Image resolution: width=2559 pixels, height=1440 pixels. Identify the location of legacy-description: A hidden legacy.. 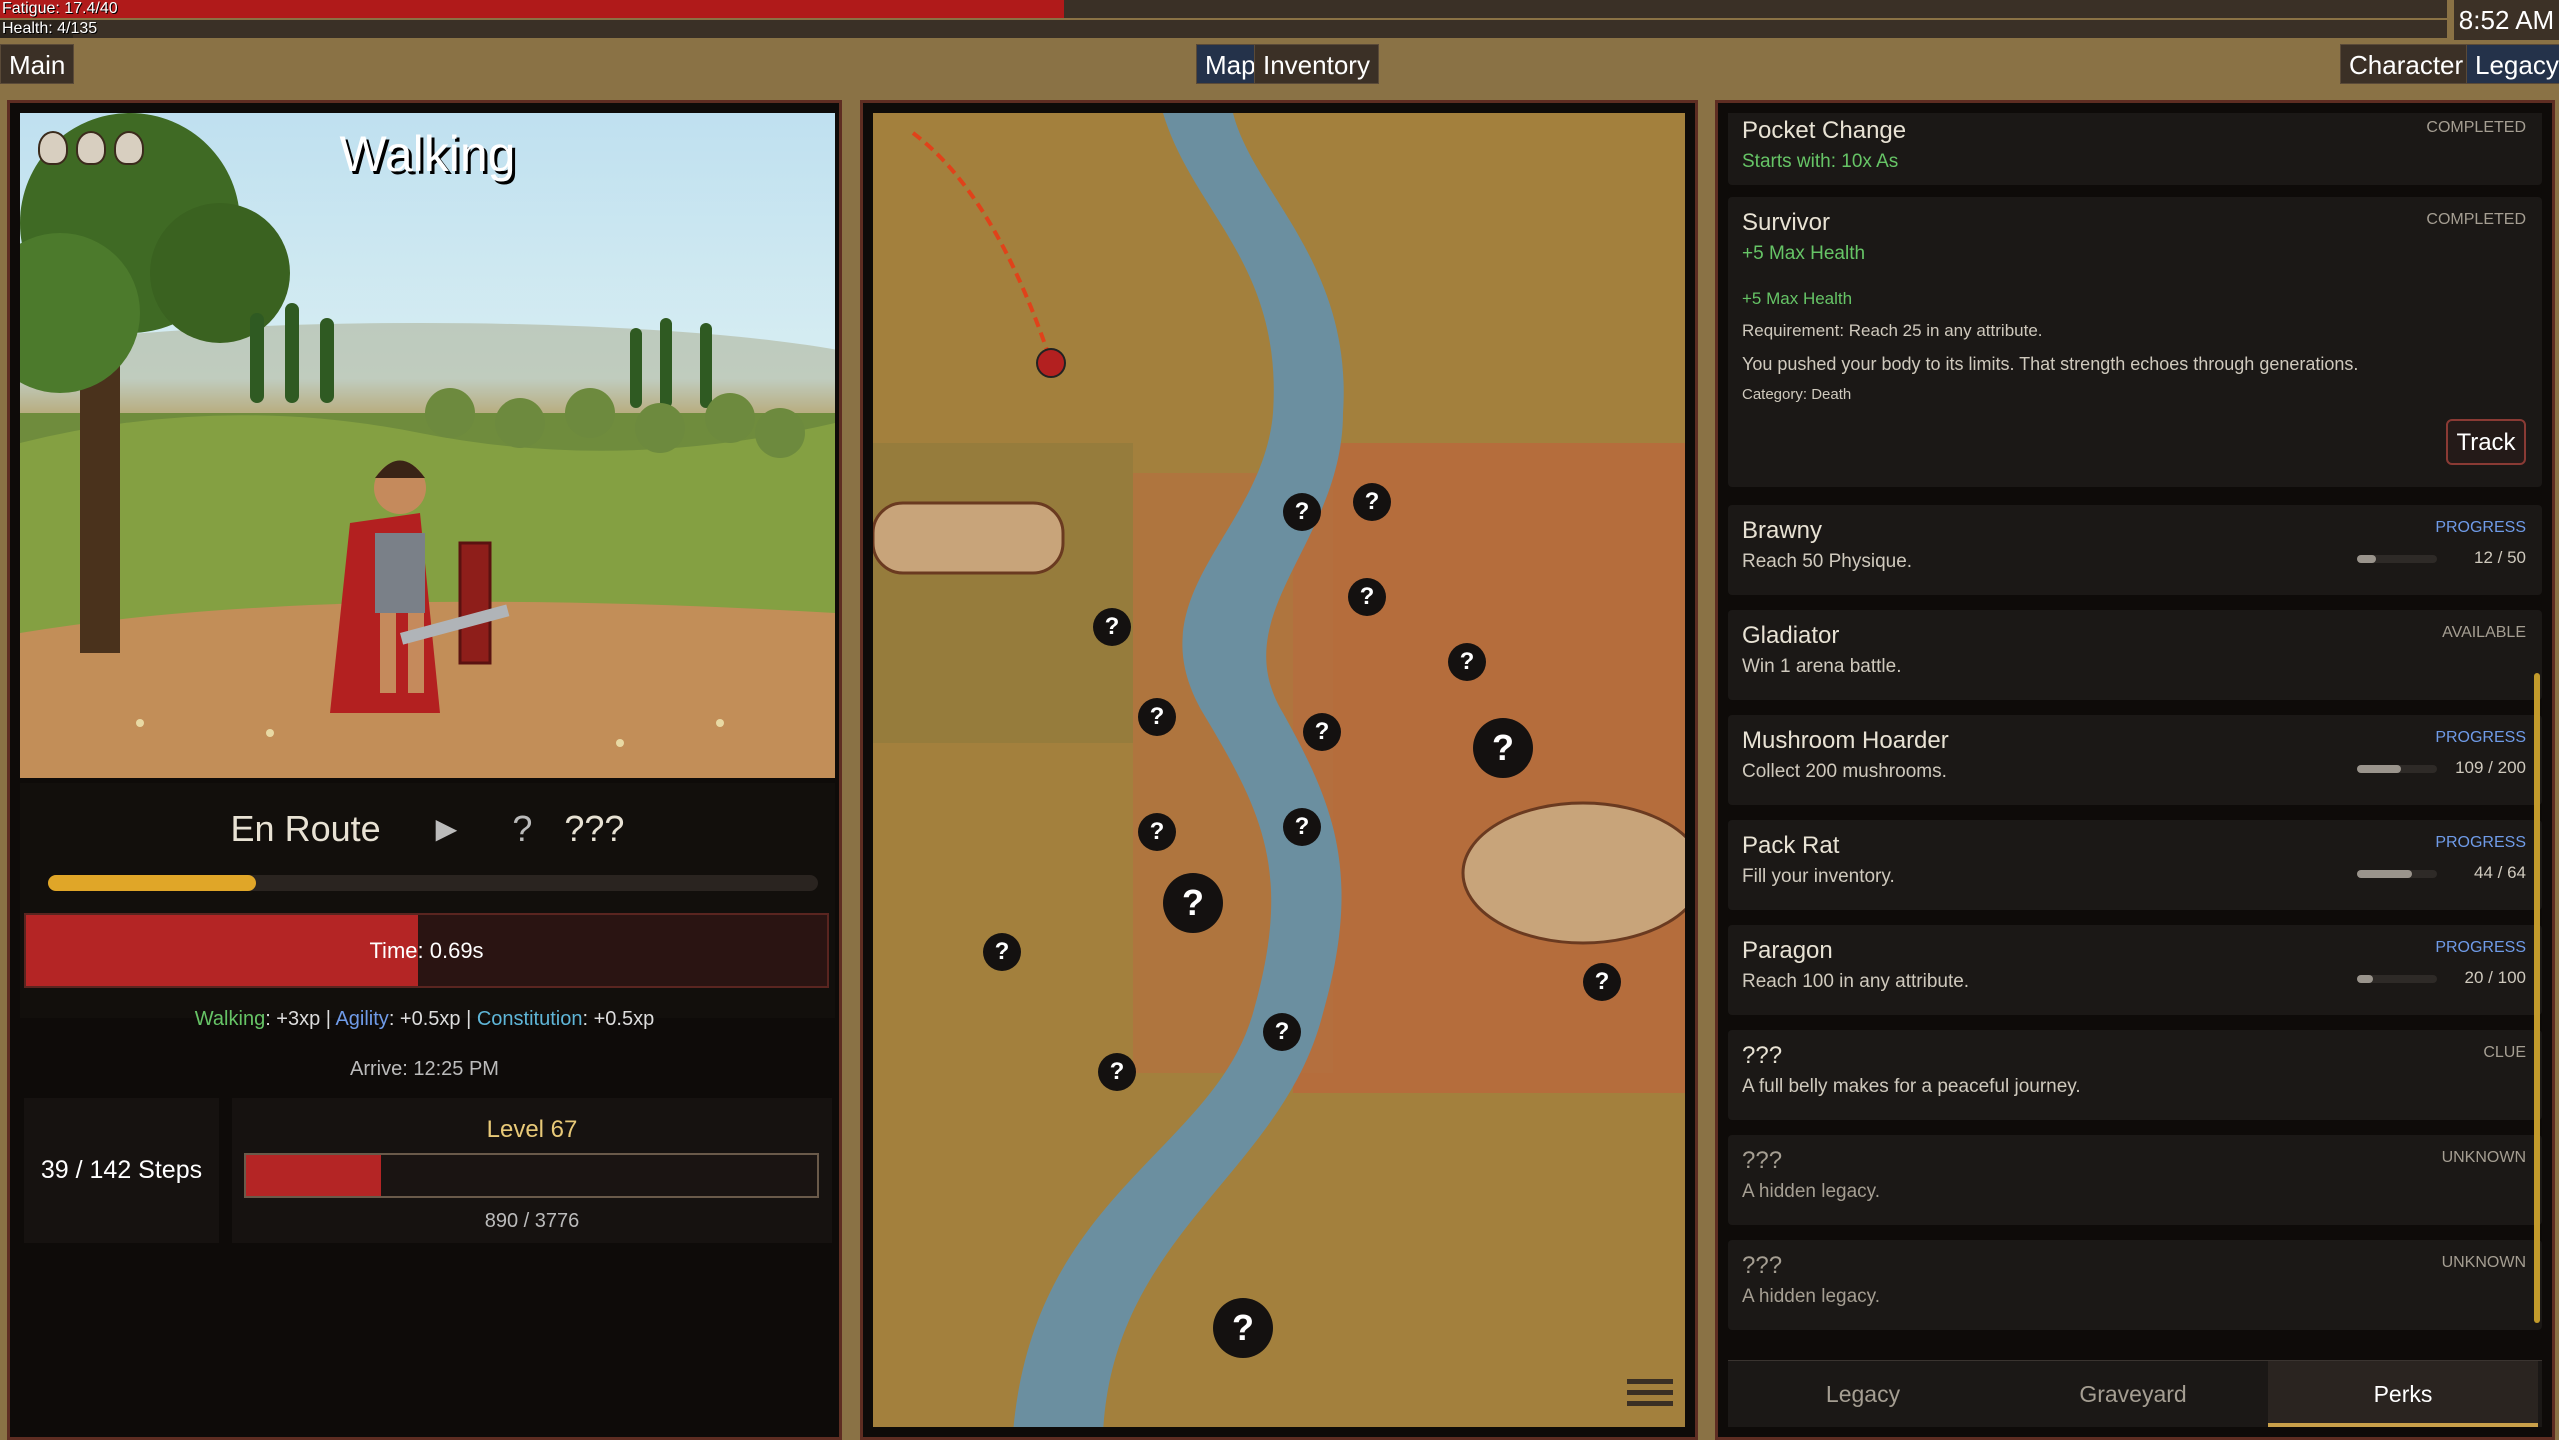
(1811, 1191).